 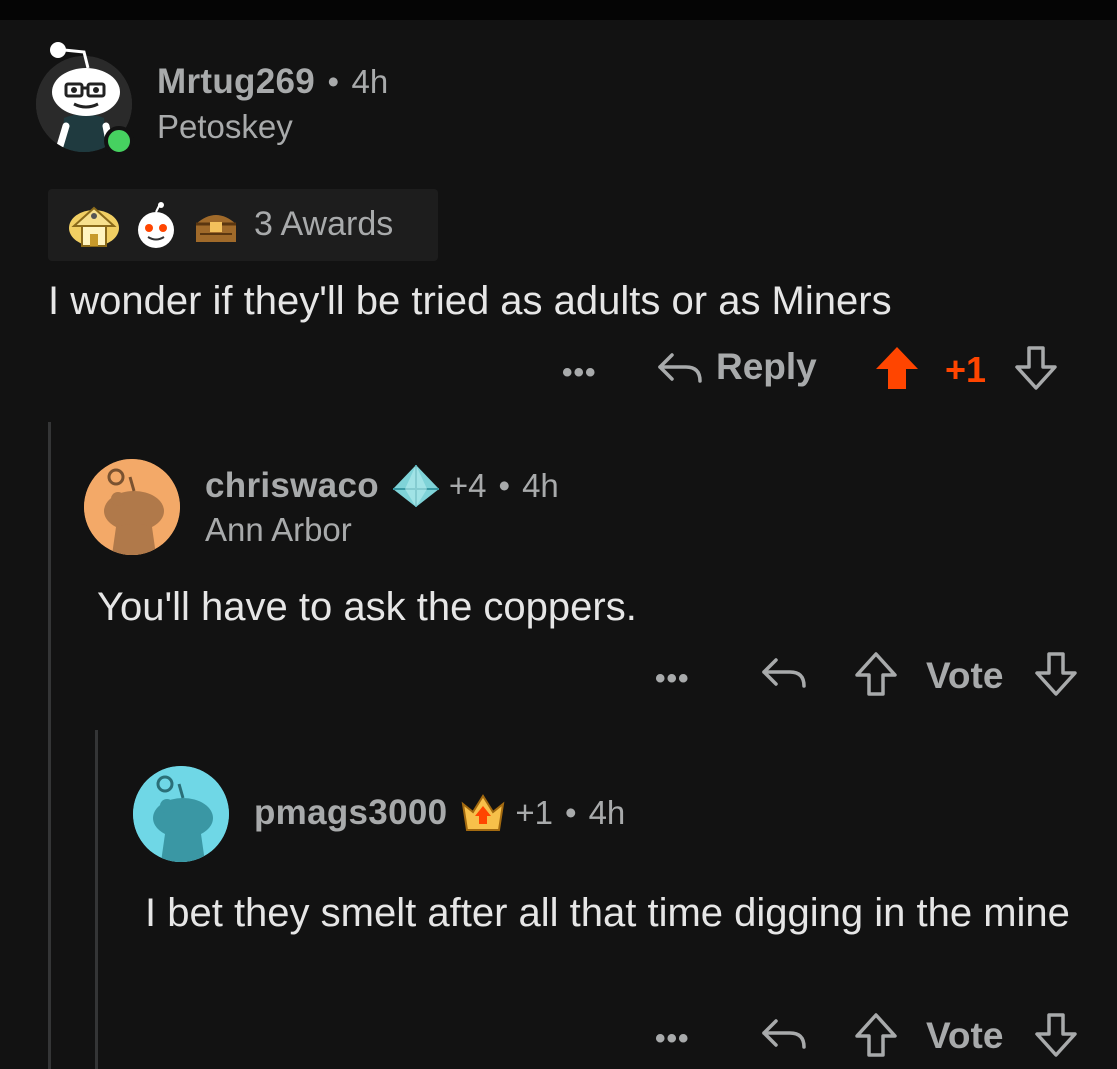 What do you see at coordinates (225, 126) in the screenshot?
I see `user-flair: Petoskey` at bounding box center [225, 126].